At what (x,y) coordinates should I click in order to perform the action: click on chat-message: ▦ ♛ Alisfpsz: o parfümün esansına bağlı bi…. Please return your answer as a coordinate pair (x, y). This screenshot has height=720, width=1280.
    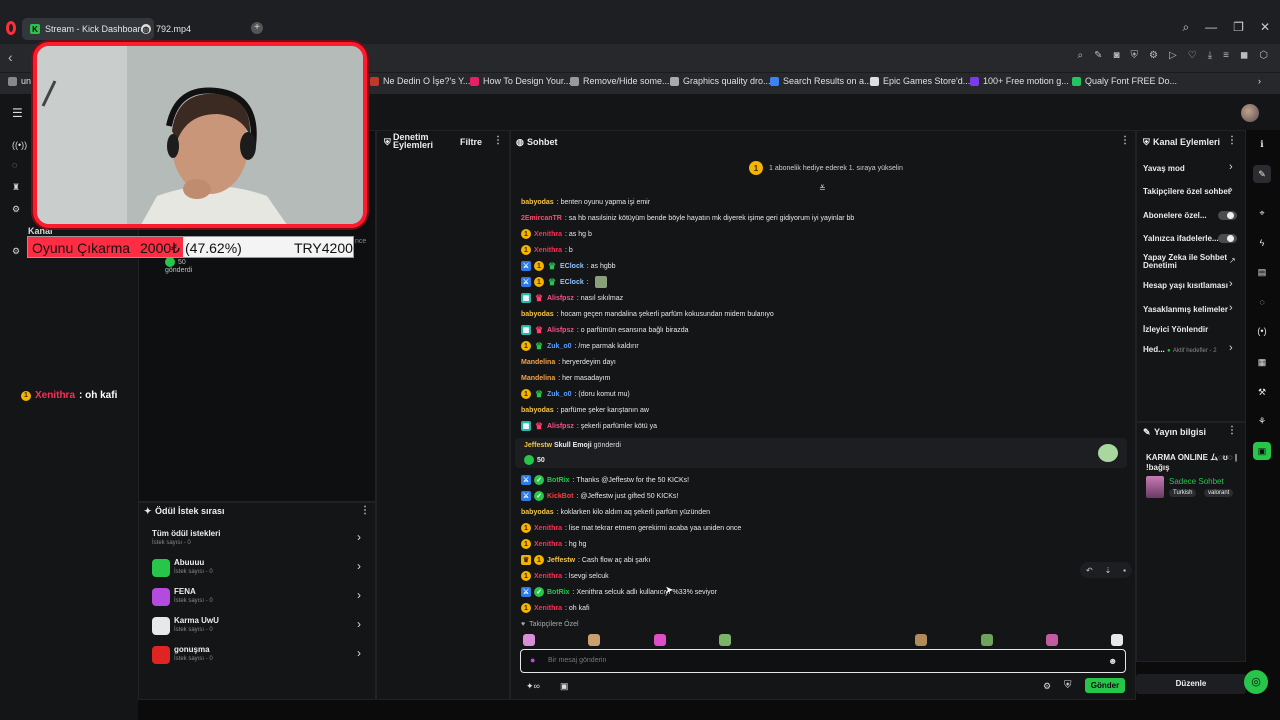
    Looking at the image, I should click on (605, 330).